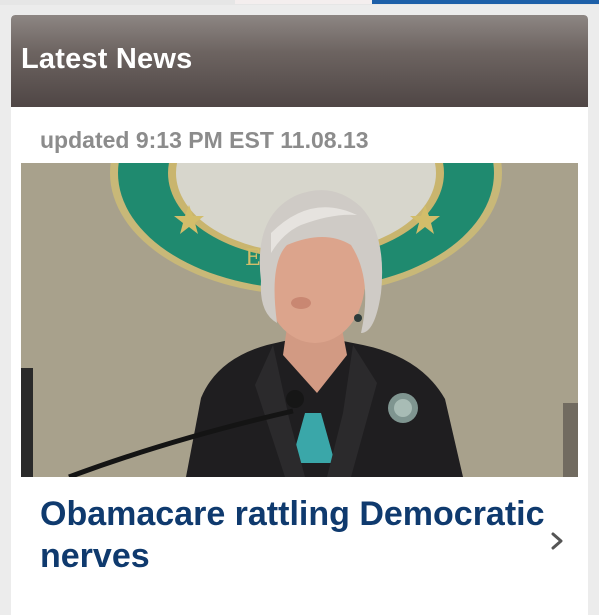 The width and height of the screenshot is (599, 615). Describe the element at coordinates (299, 61) in the screenshot. I see `section-header: Latest News` at that location.